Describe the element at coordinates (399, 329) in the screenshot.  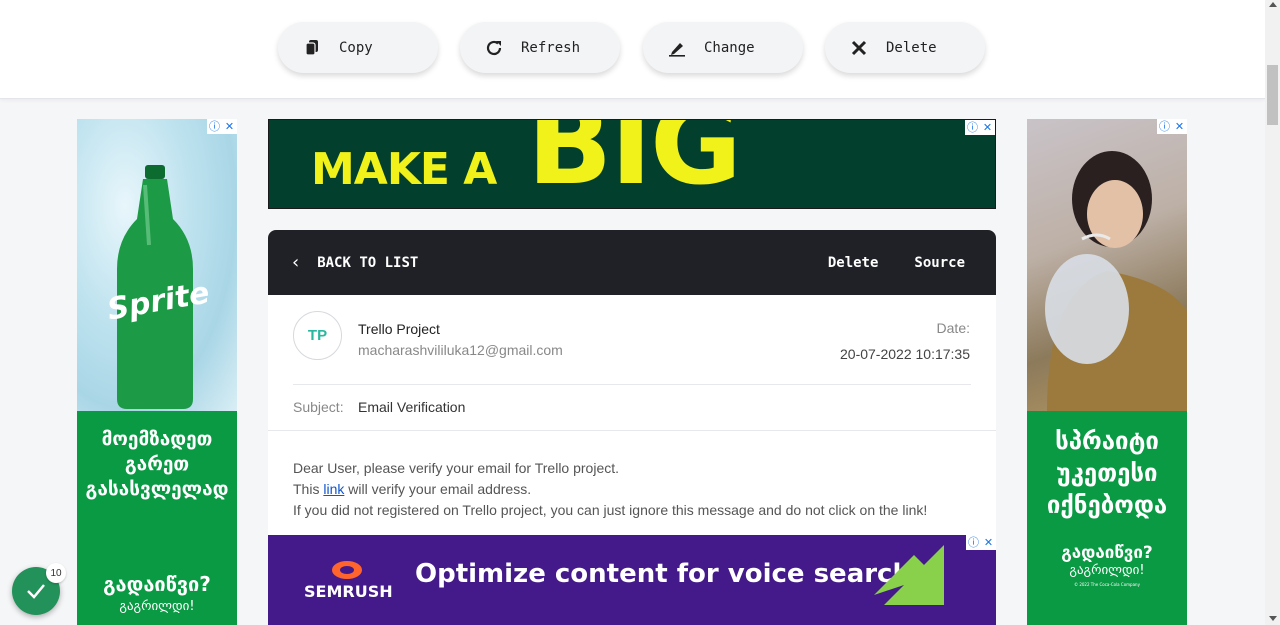
I see `sender-name: Trello Project` at that location.